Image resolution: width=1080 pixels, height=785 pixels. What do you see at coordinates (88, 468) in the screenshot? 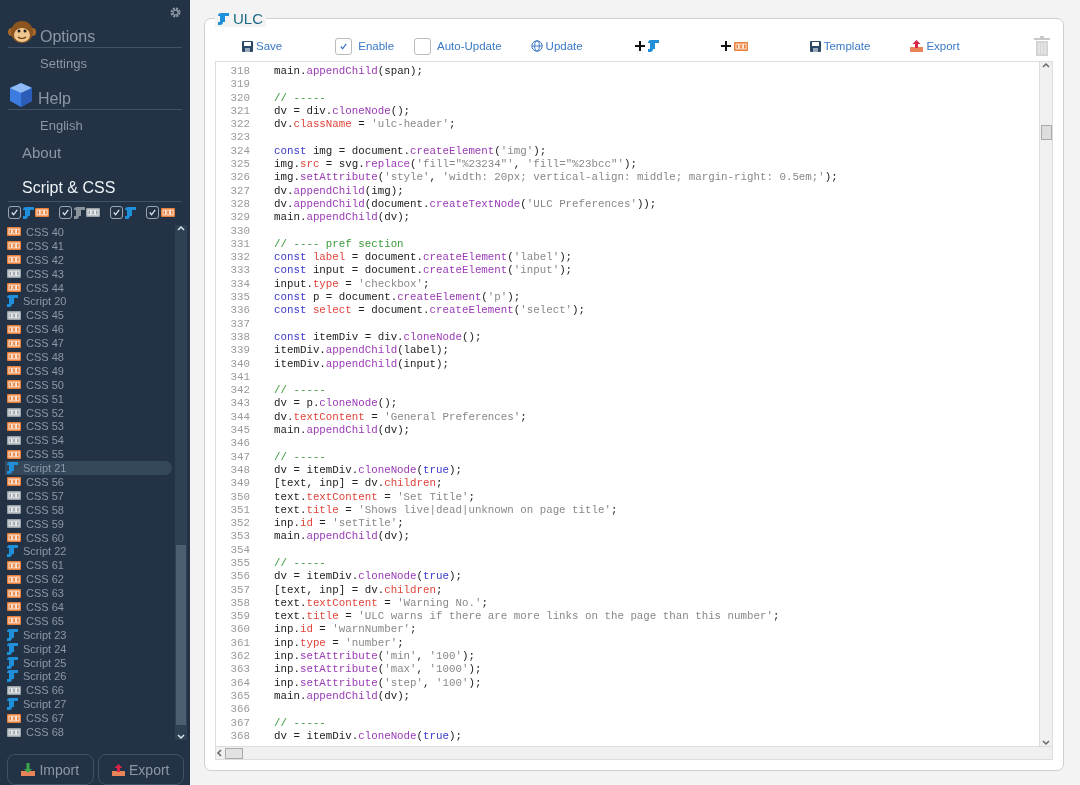
I see `sidebar-item: Script 21` at bounding box center [88, 468].